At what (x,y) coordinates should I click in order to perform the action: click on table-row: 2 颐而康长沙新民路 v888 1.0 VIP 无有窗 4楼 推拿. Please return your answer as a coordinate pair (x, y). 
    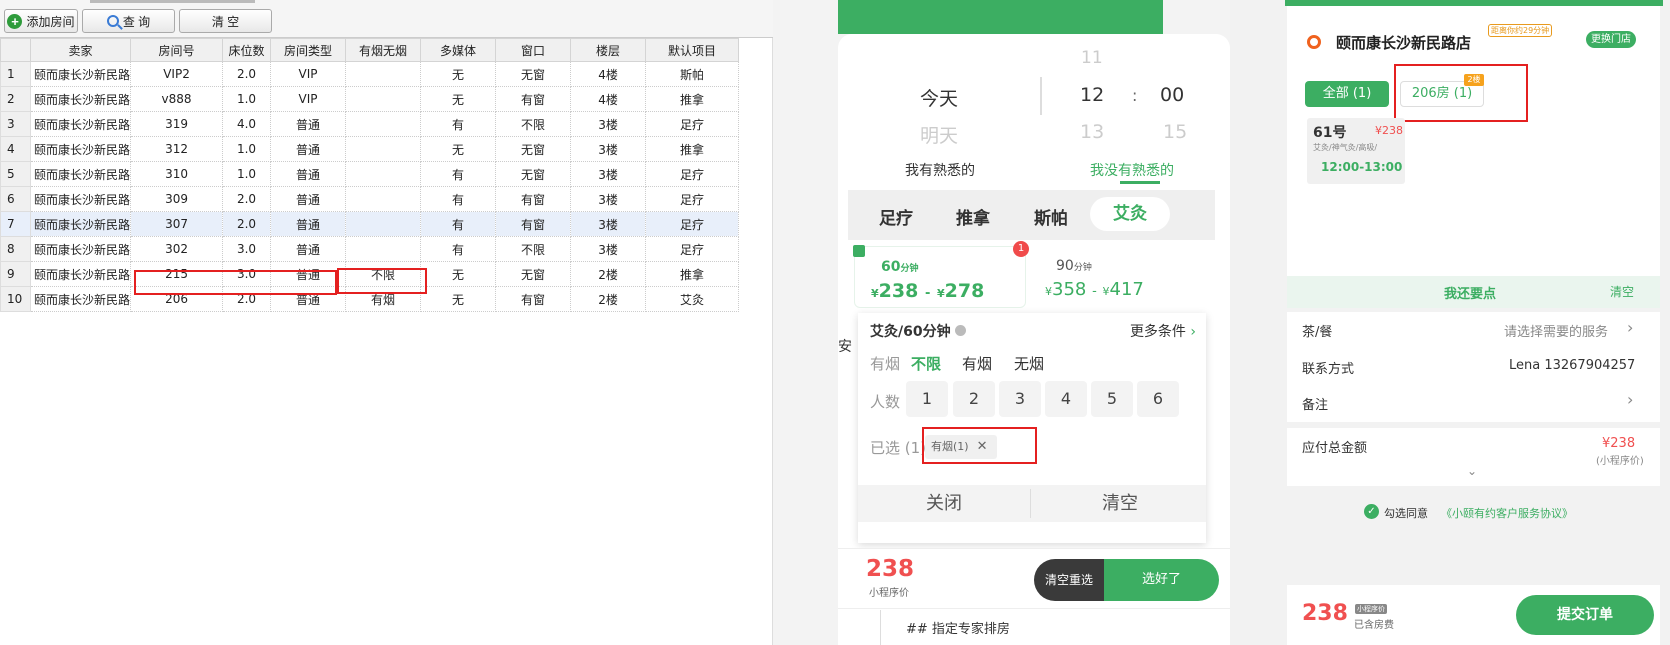
    Looking at the image, I should click on (370, 99).